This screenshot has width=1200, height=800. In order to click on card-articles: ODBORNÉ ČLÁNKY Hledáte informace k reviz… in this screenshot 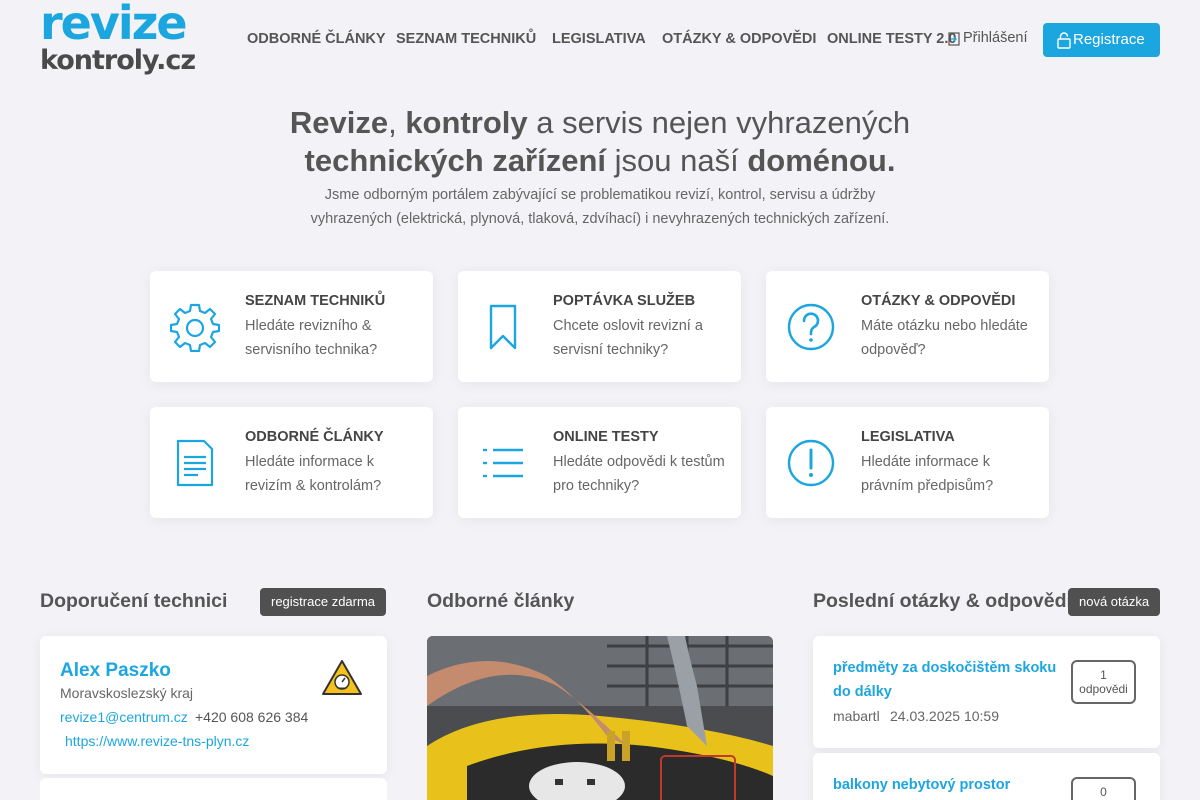, I will do `click(291, 462)`.